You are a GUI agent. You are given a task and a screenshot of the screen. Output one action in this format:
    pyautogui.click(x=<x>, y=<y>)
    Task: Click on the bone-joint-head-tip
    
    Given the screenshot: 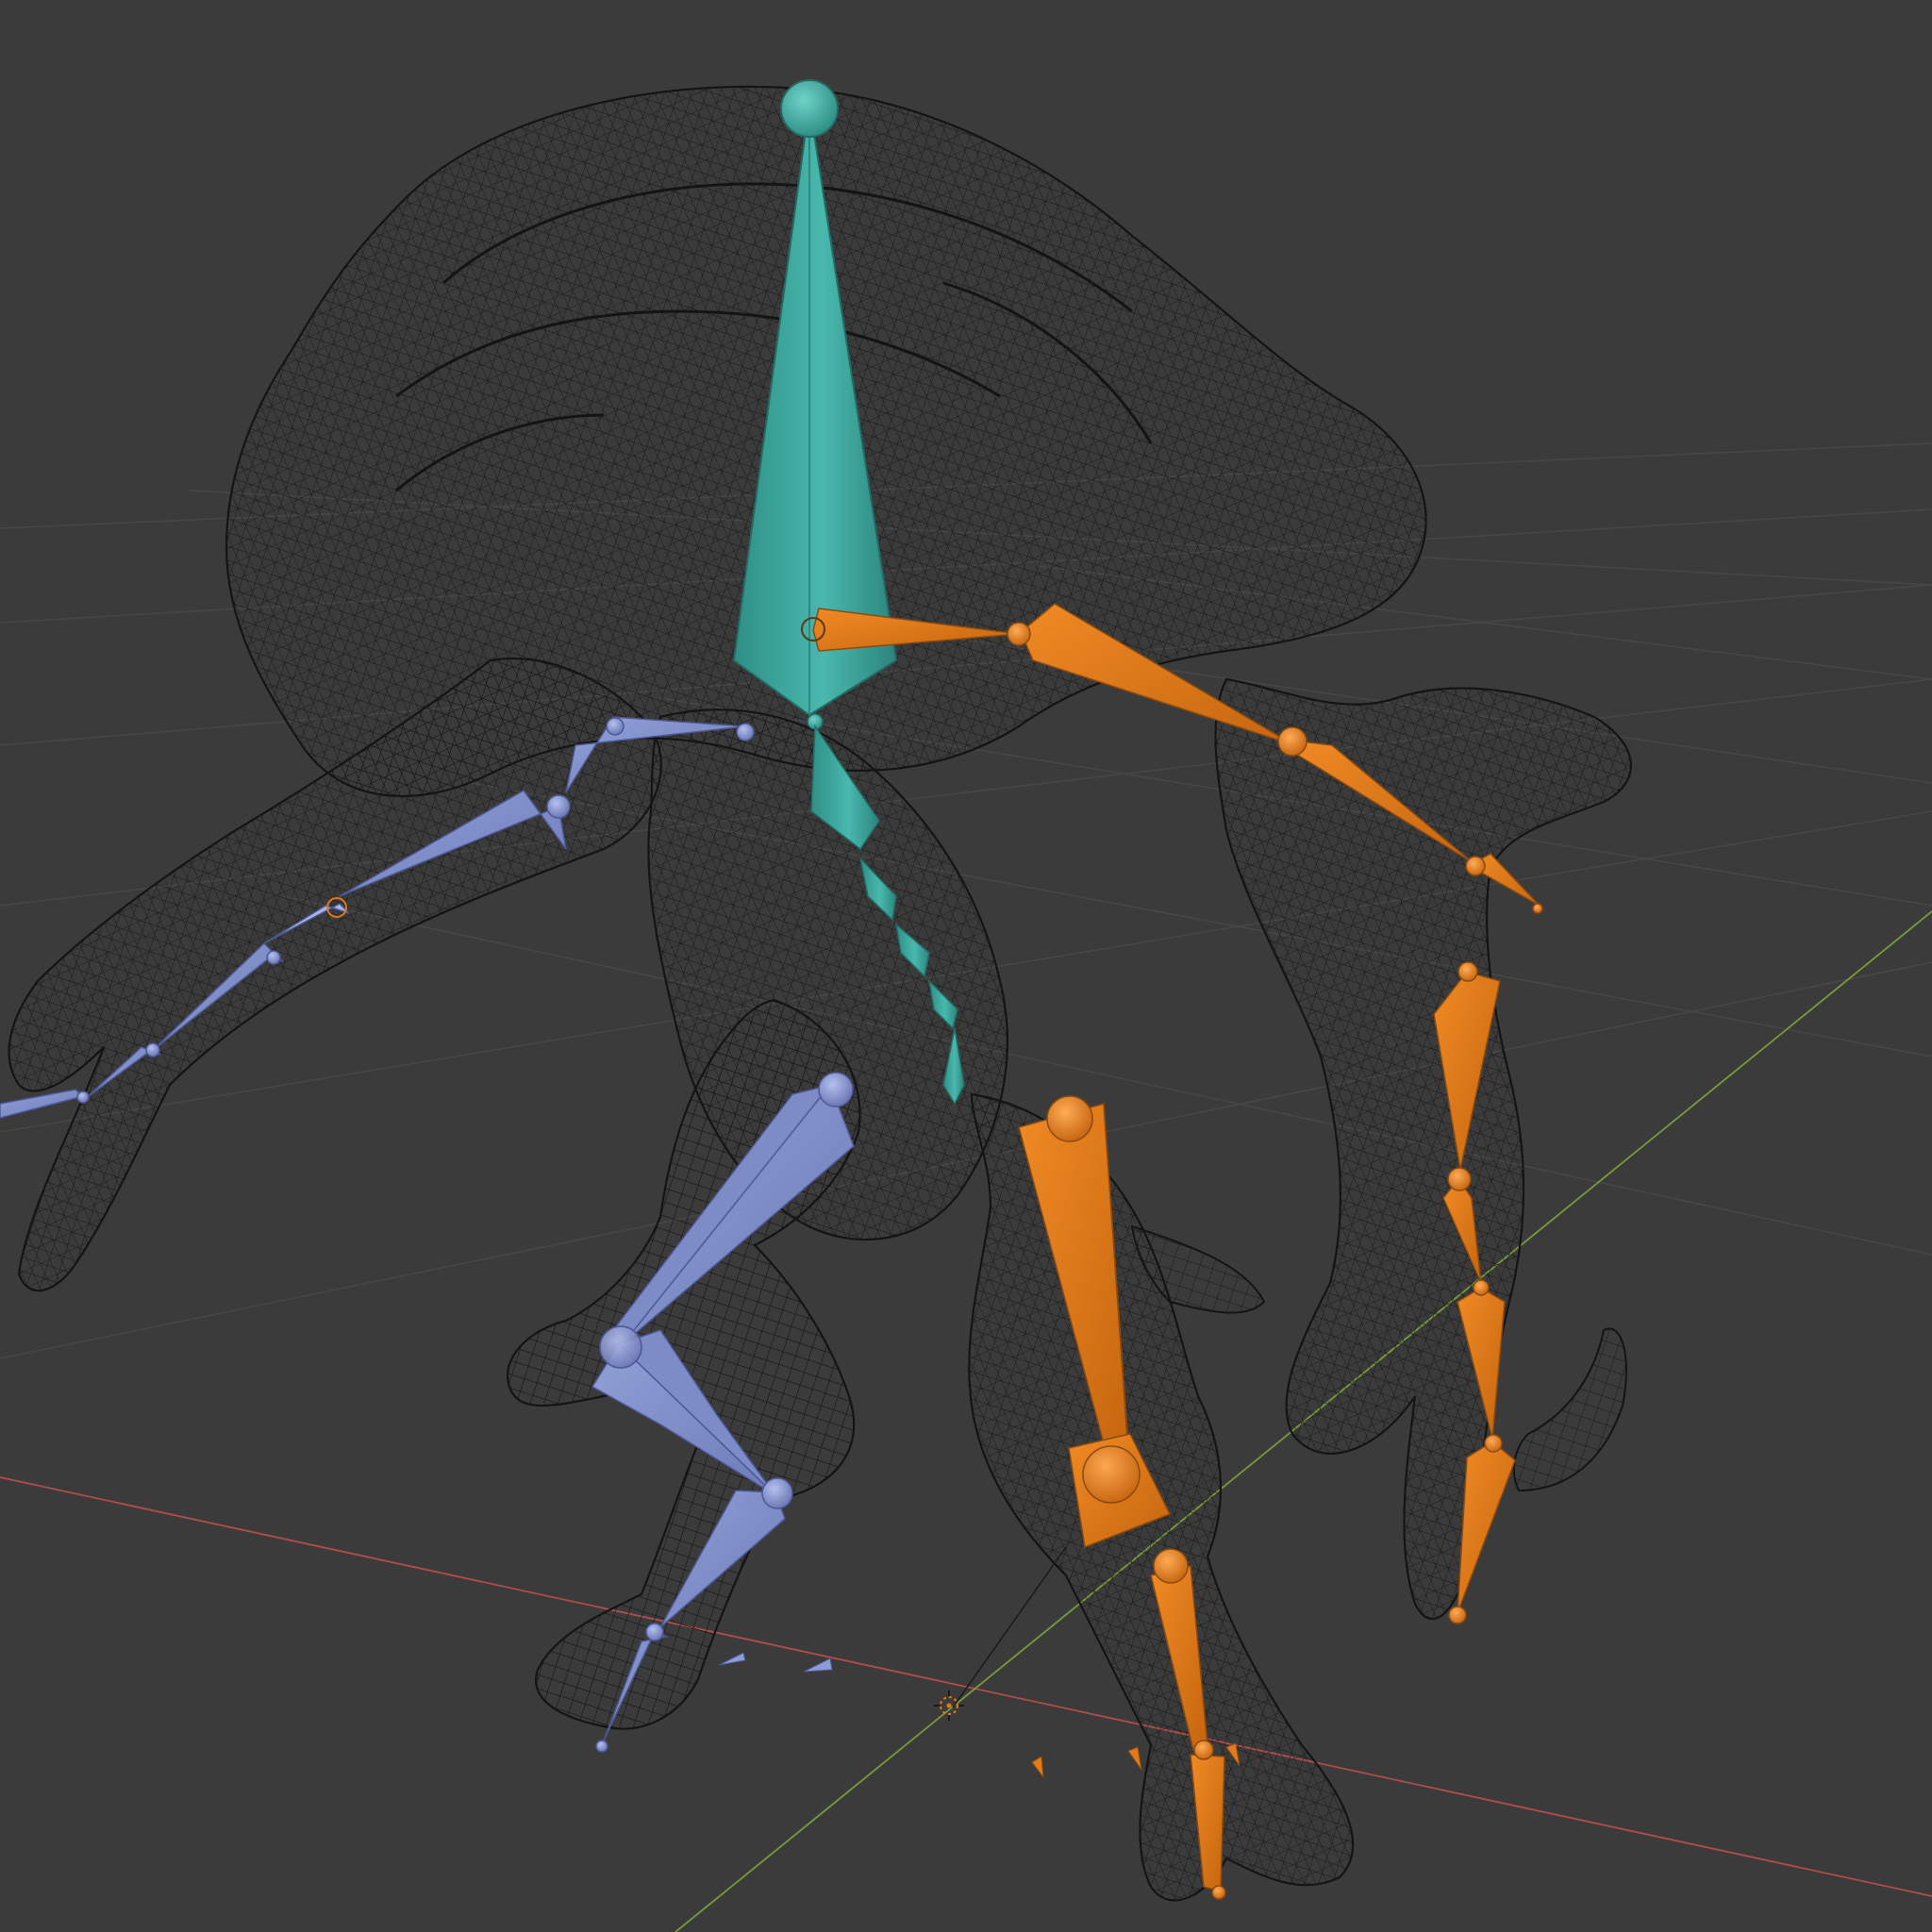 What is the action you would take?
    pyautogui.click(x=810, y=109)
    